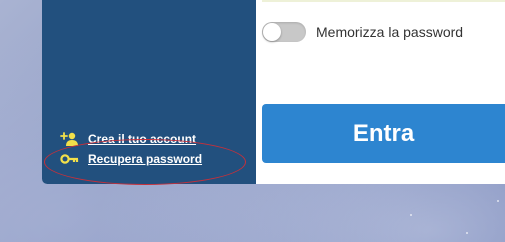 Image resolution: width=505 pixels, height=242 pixels. I want to click on recover-password-row: Recupera password, so click(131, 159).